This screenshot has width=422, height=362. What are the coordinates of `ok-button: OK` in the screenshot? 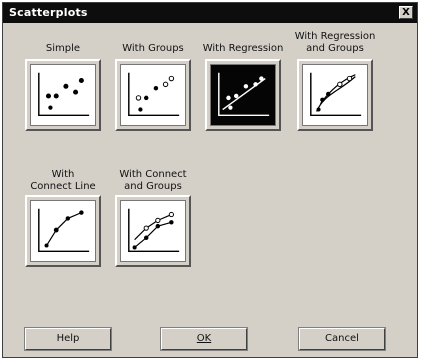 It's located at (204, 339).